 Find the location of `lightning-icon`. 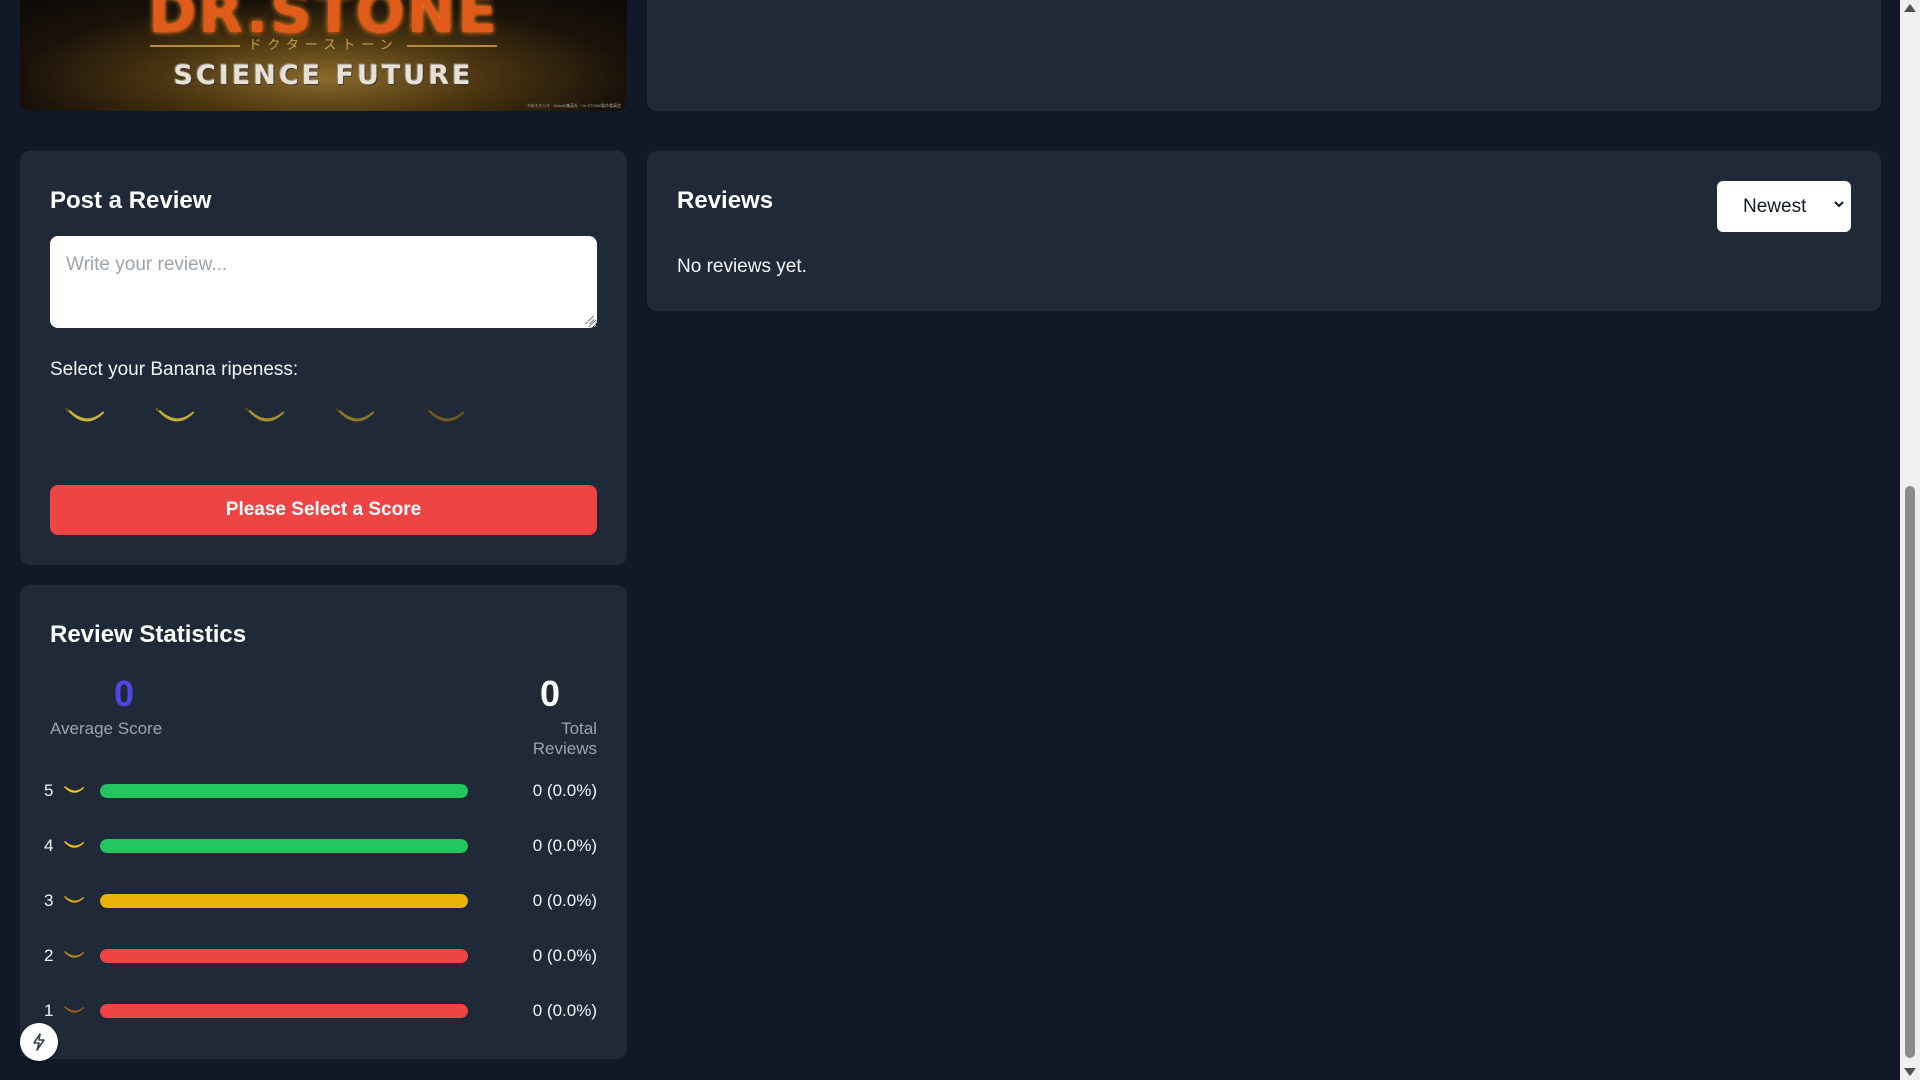

lightning-icon is located at coordinates (39, 1042).